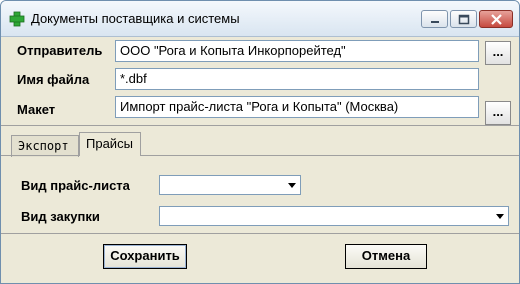 This screenshot has height=284, width=520. I want to click on title-bar: Документы поставщика и системы, so click(260, 19).